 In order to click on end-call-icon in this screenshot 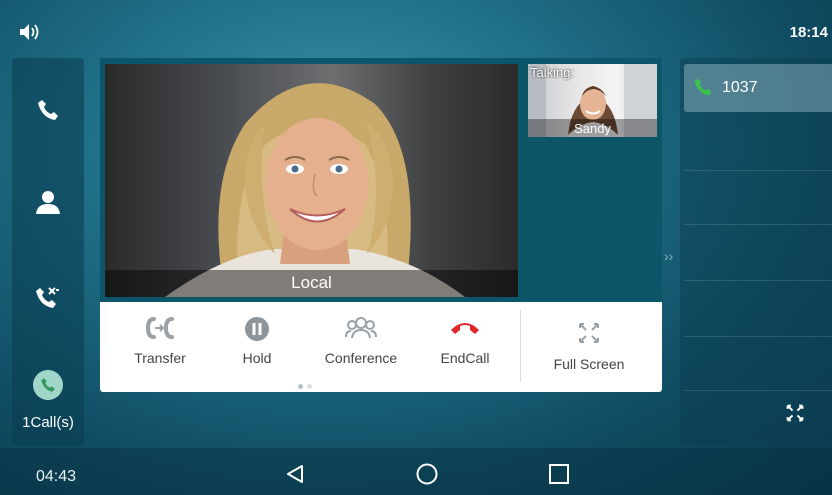, I will do `click(465, 328)`.